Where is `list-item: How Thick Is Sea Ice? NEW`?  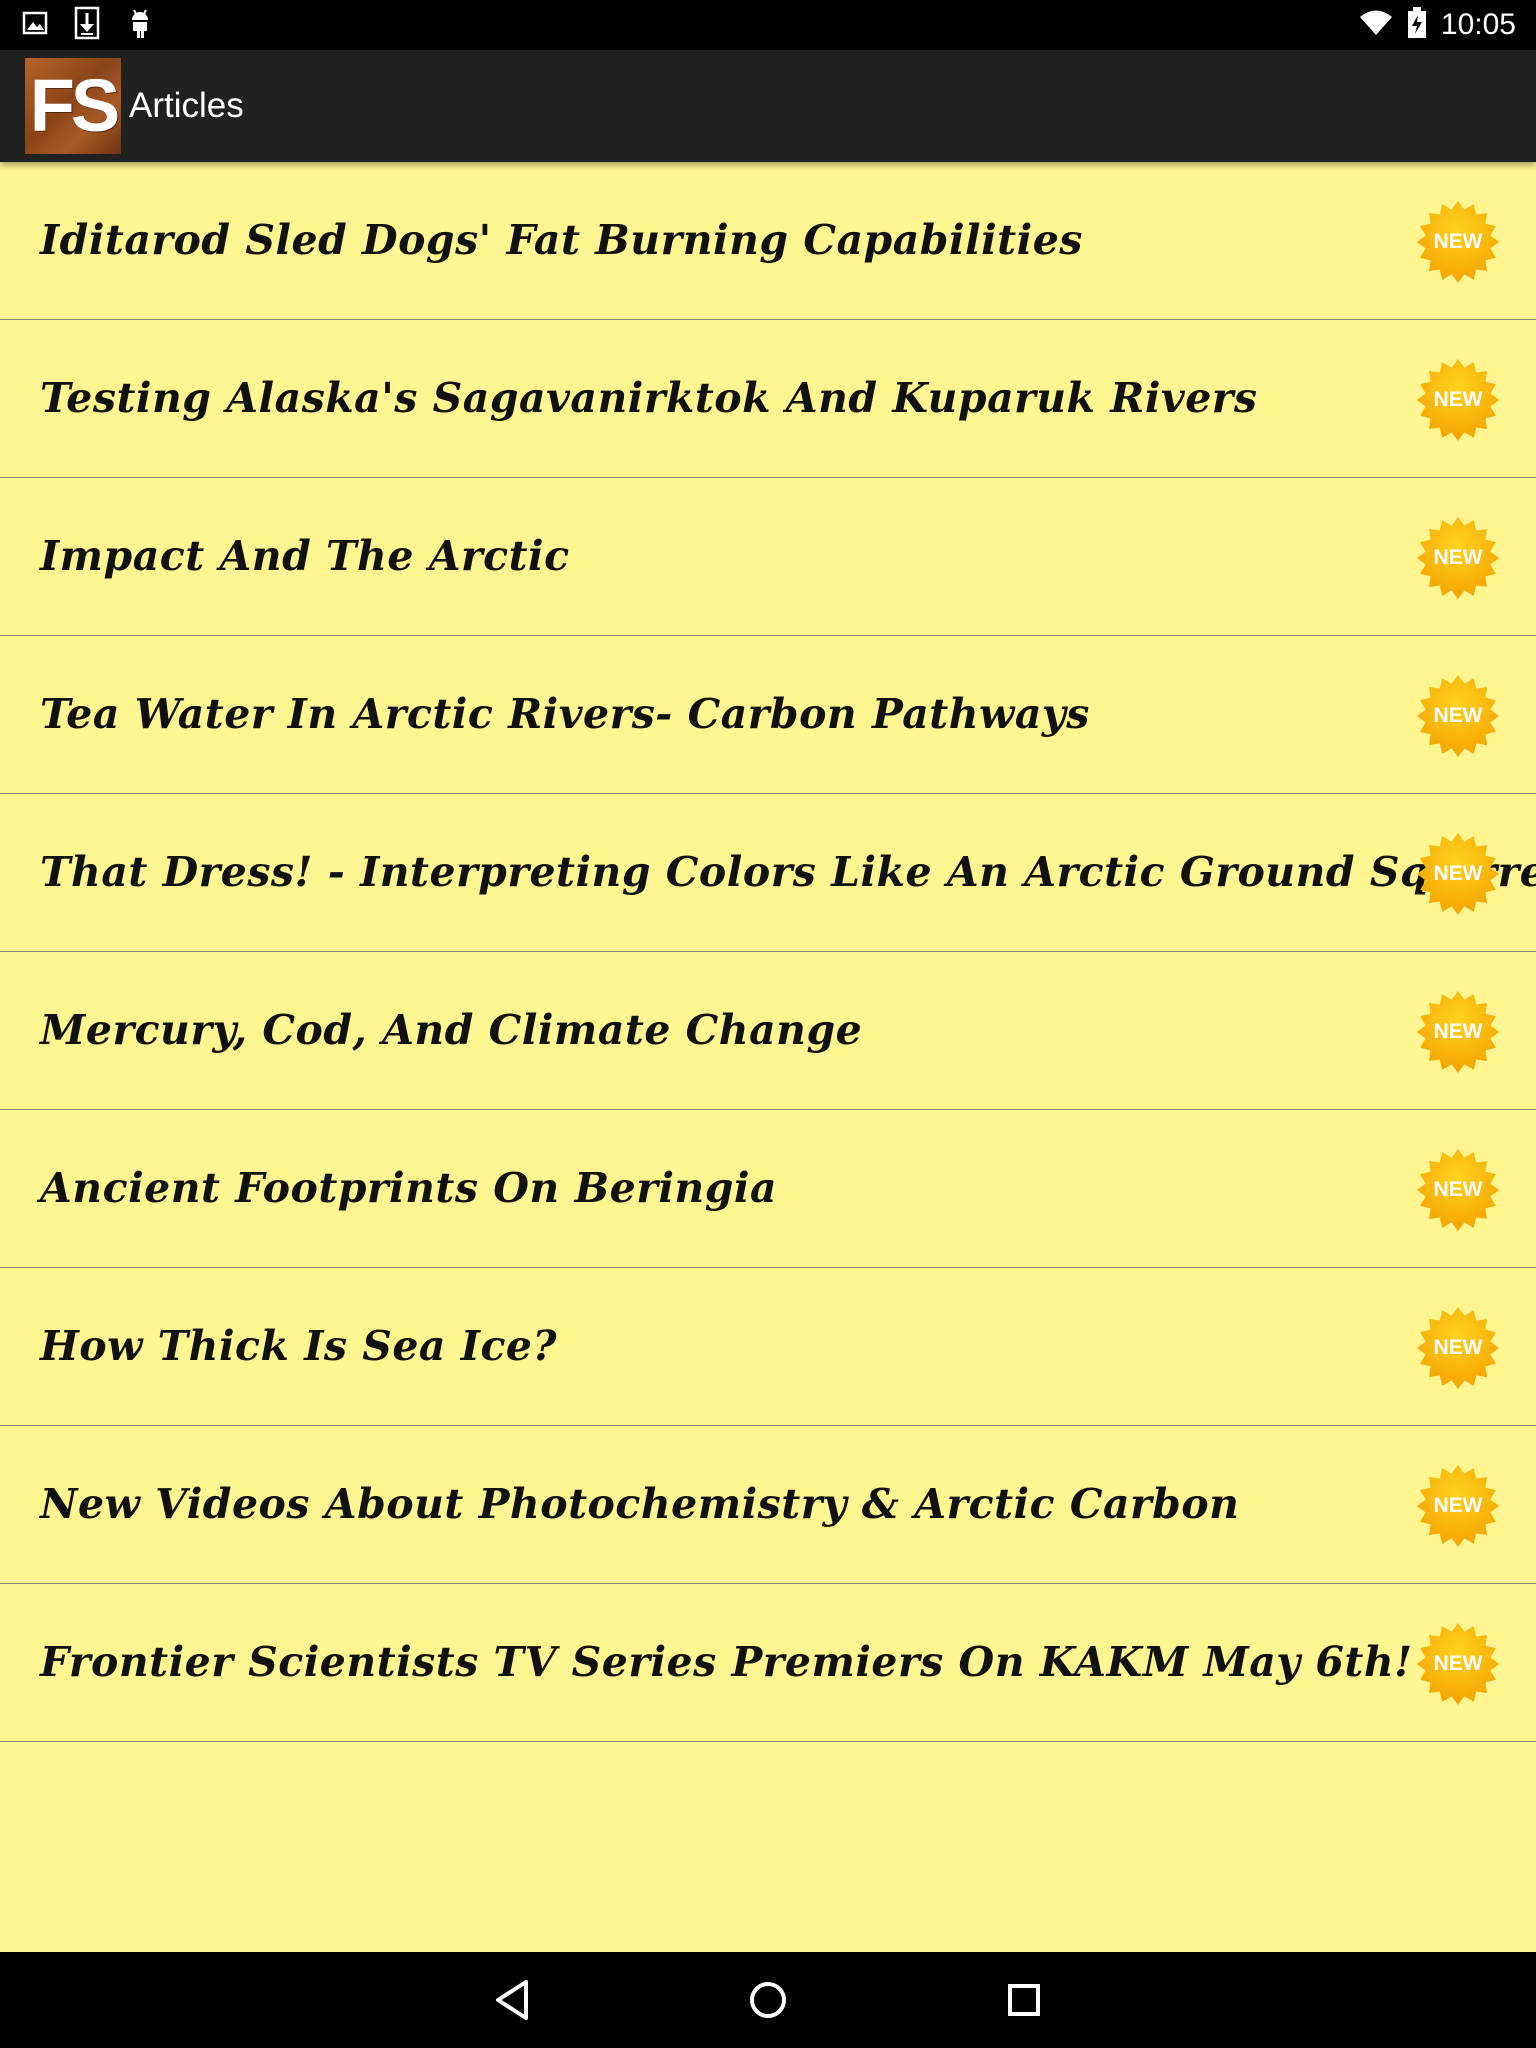 list-item: How Thick Is Sea Ice? NEW is located at coordinates (768, 1347).